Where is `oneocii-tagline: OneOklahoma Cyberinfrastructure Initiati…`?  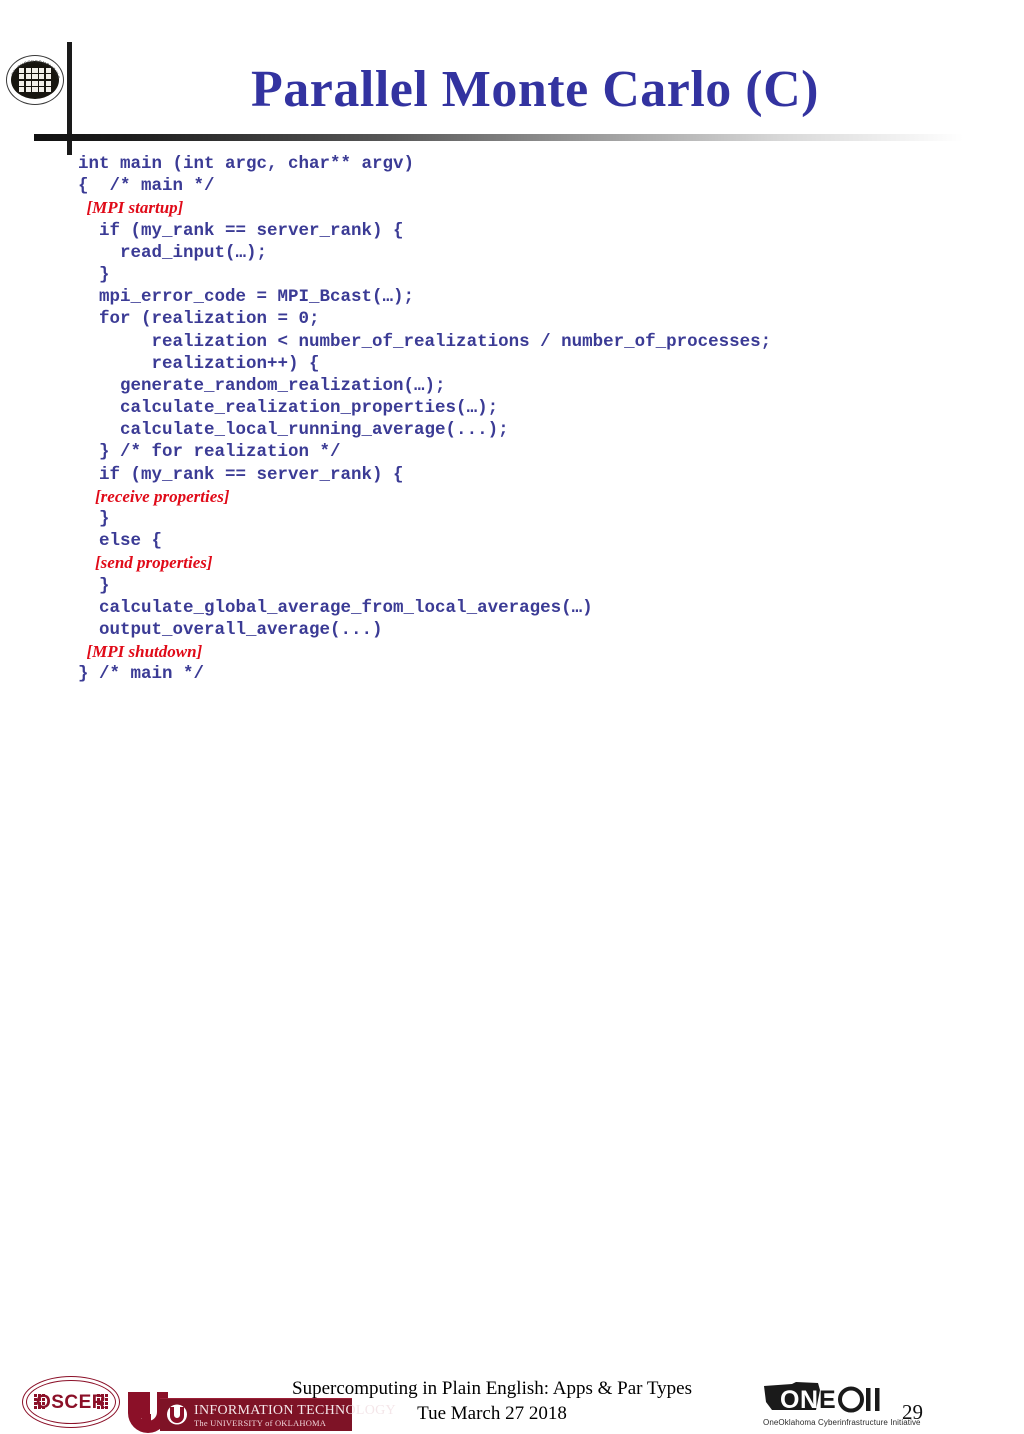 oneocii-tagline: OneOklahoma Cyberinfrastructure Initiati… is located at coordinates (842, 1422).